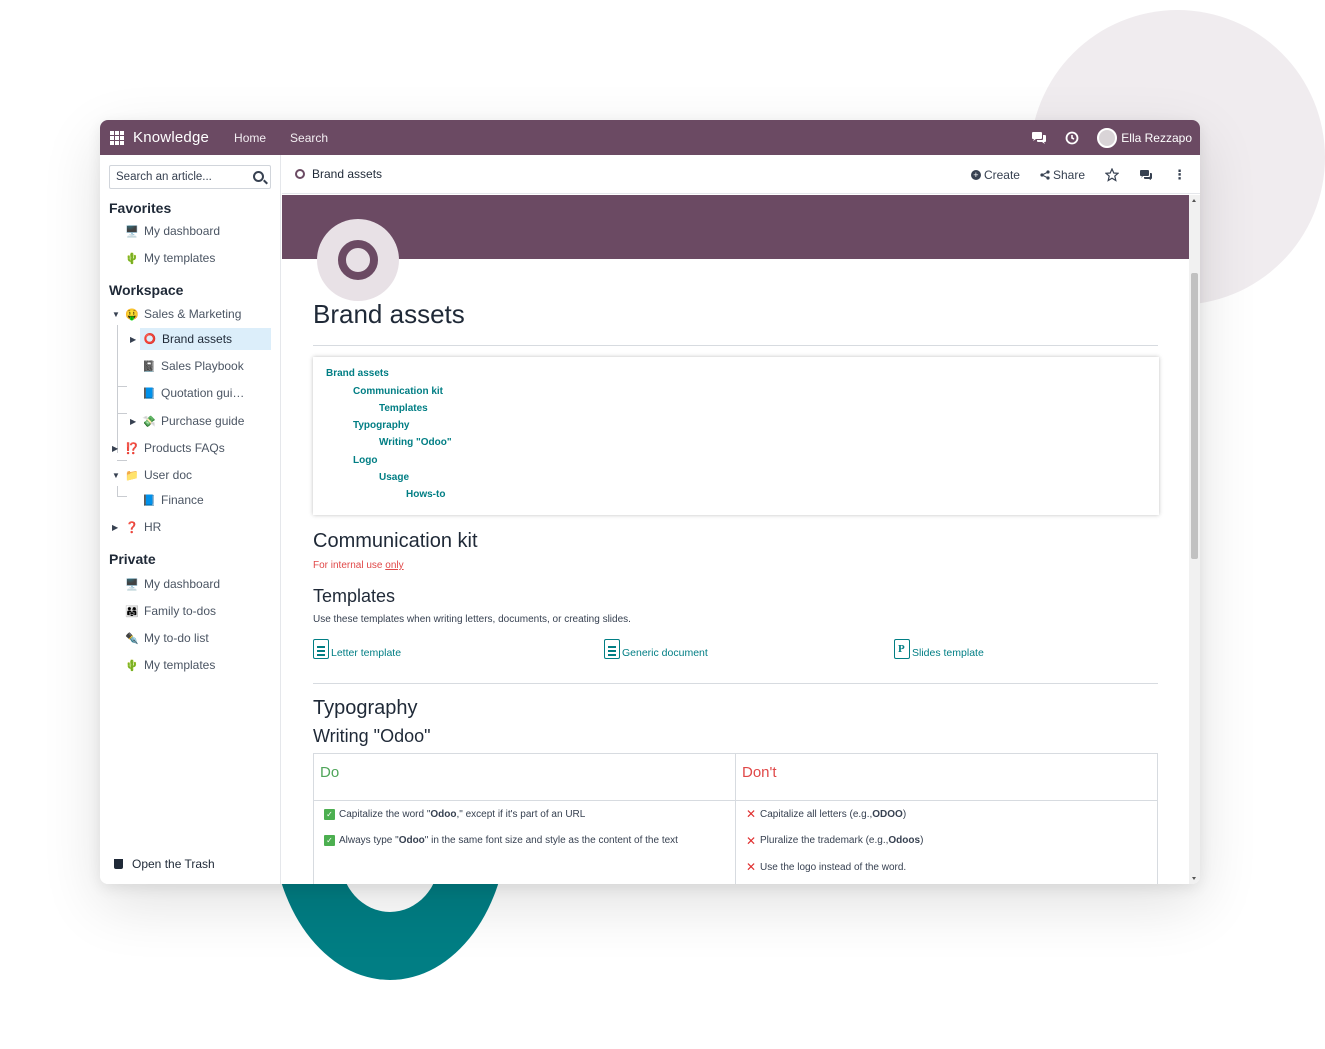 The width and height of the screenshot is (1325, 1049). I want to click on scroll-thumb, so click(1194, 416).